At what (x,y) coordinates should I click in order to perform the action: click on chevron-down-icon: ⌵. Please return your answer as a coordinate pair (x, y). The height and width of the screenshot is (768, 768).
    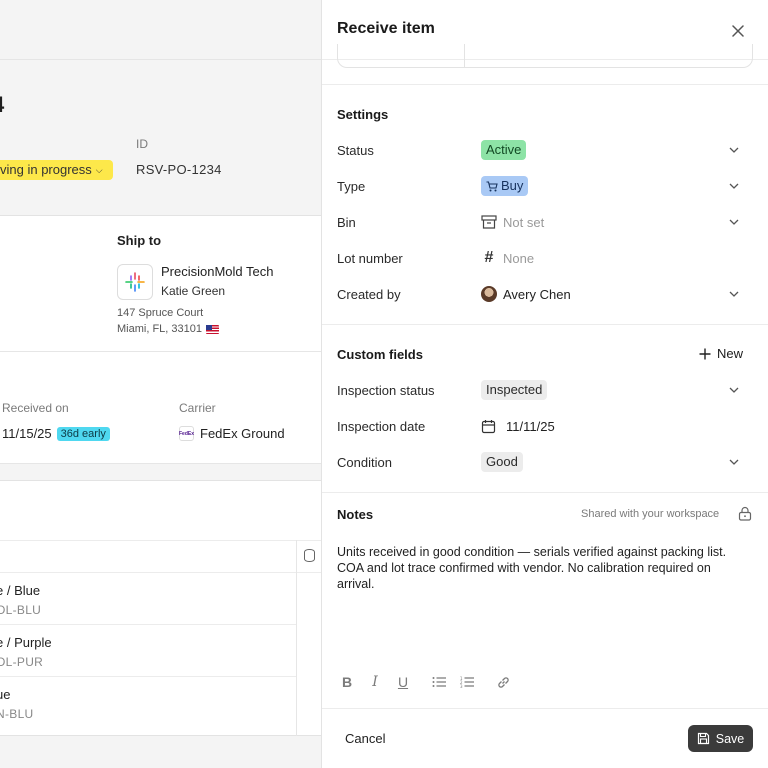
    Looking at the image, I should click on (99, 170).